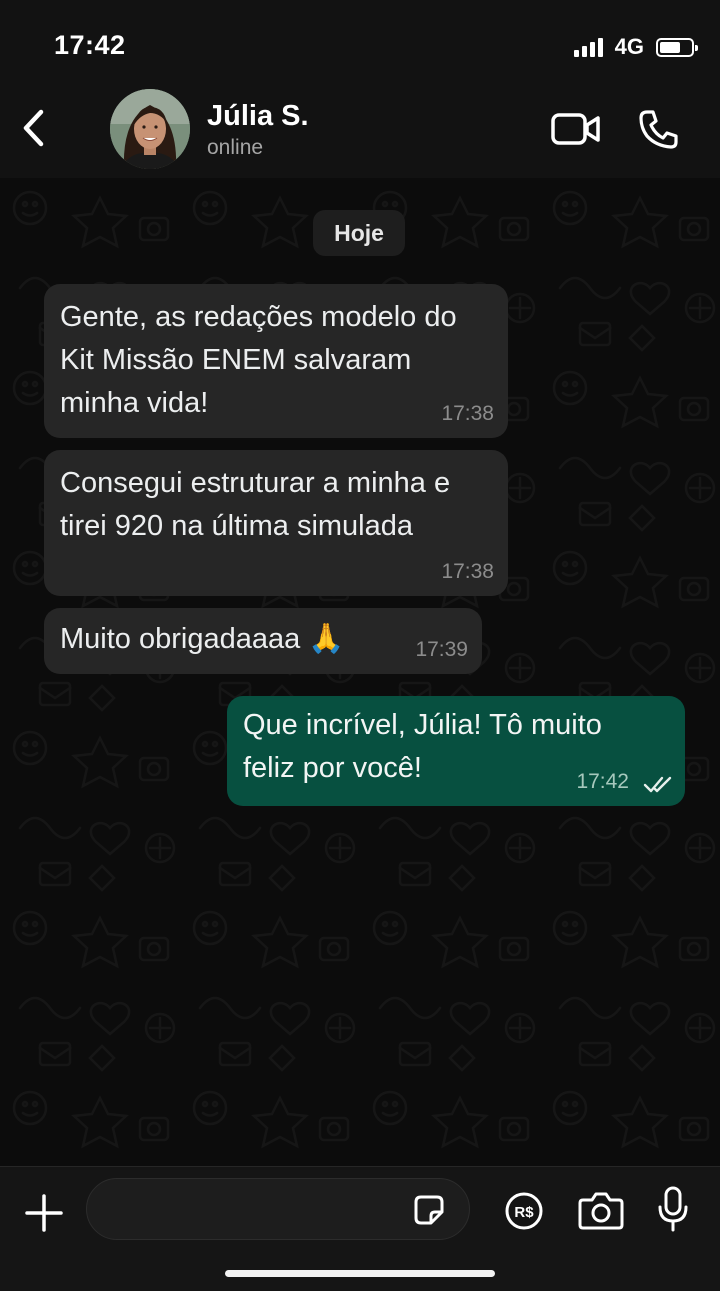  I want to click on sticker-icon, so click(429, 1210).